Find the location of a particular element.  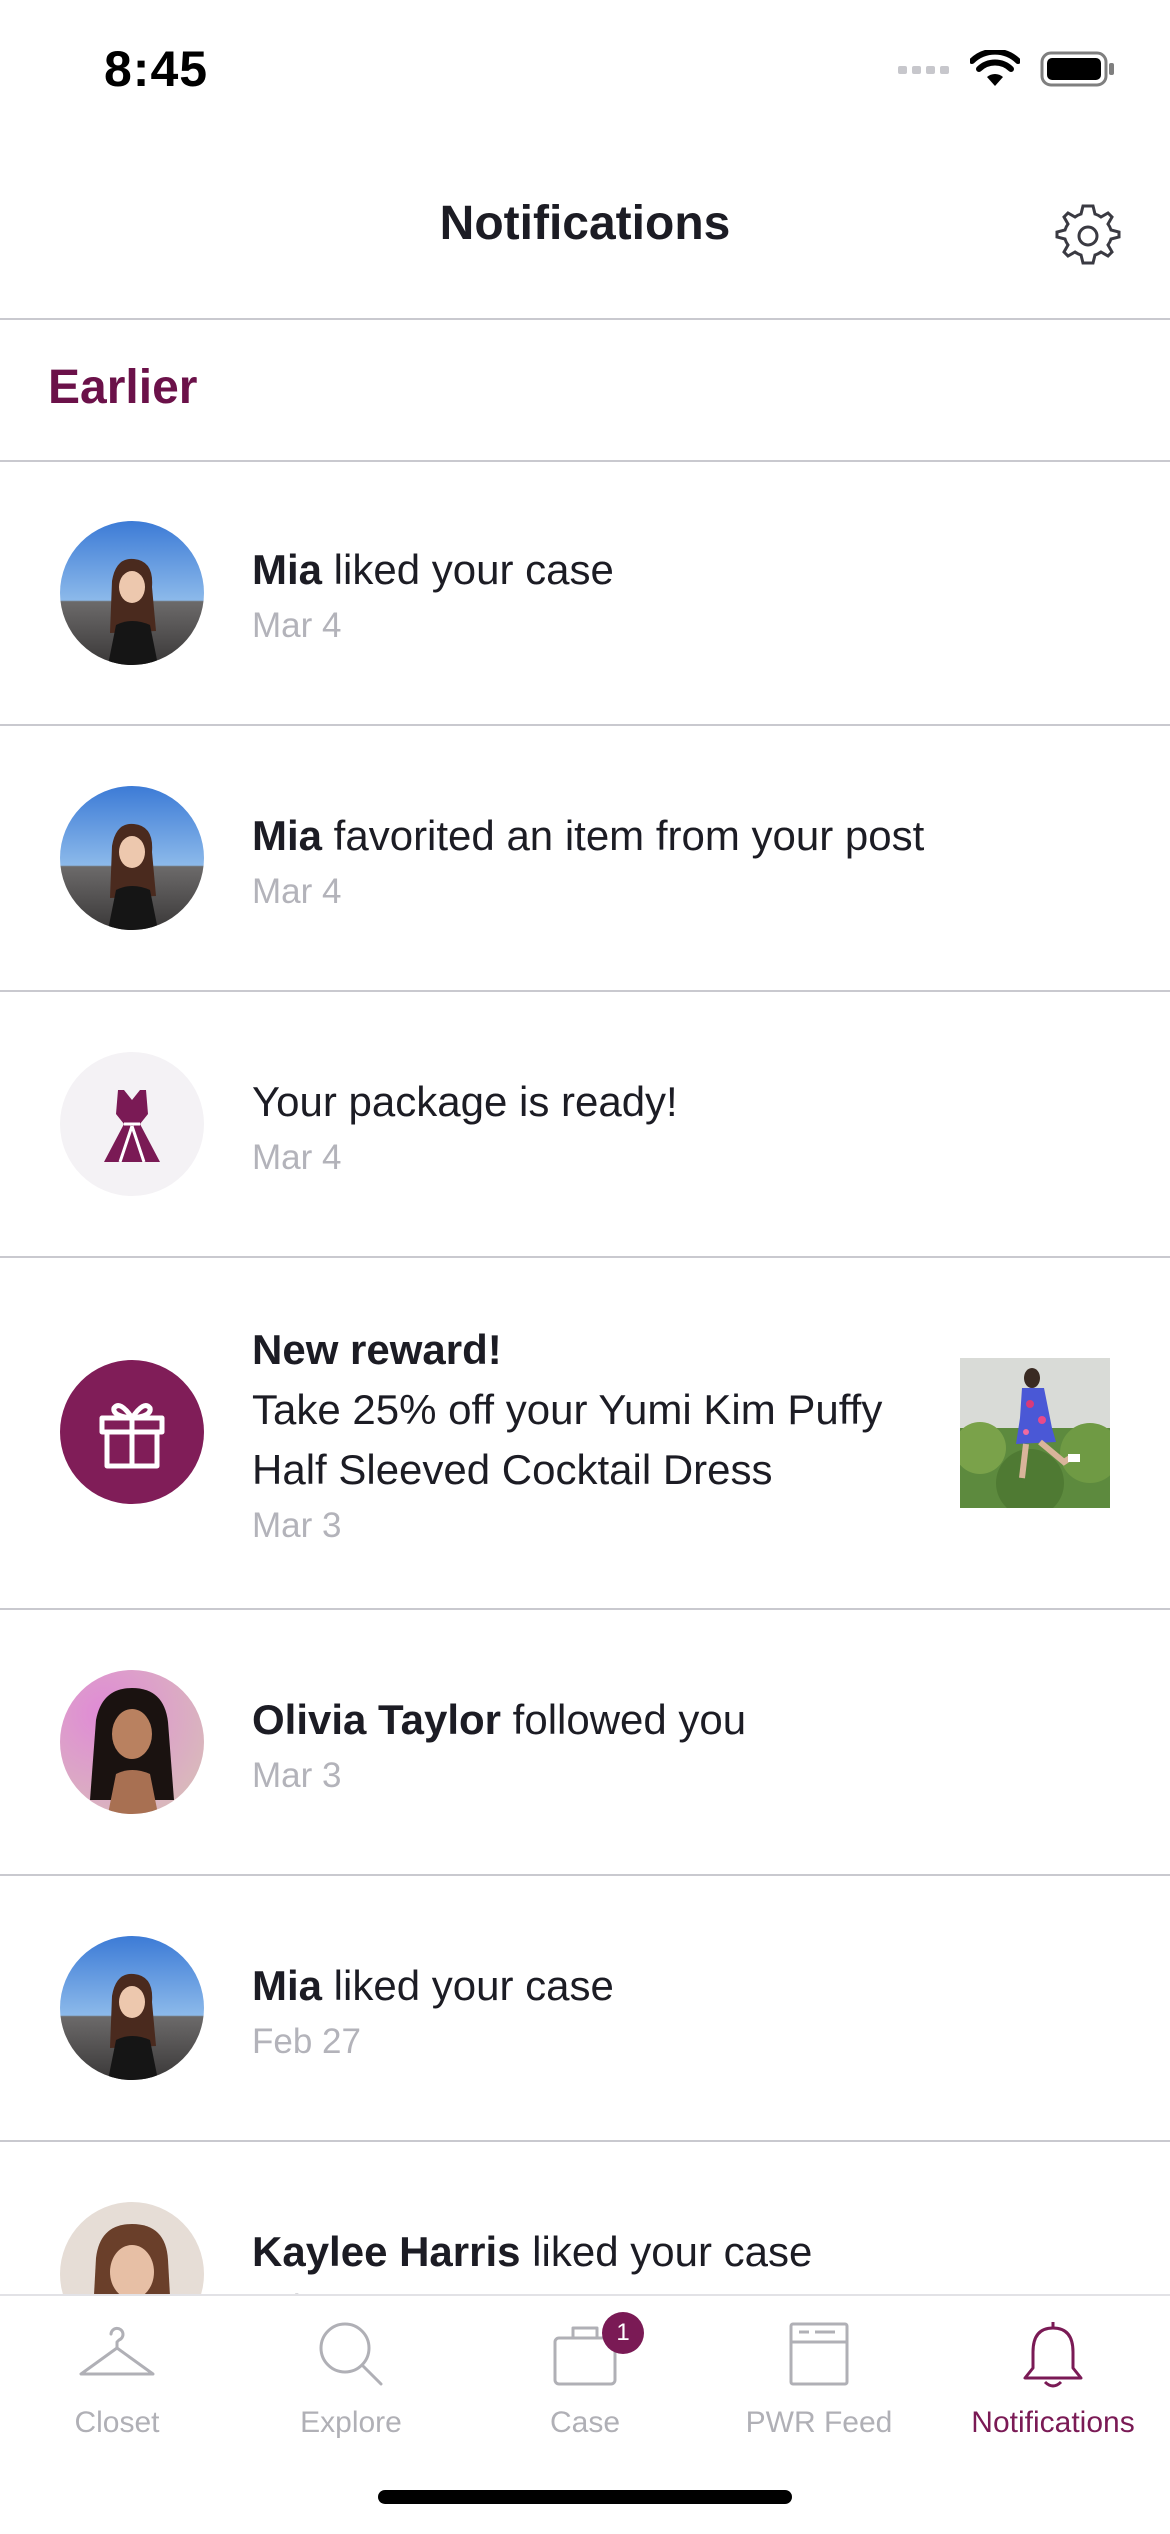

nav-header: Notifications is located at coordinates (585, 235).